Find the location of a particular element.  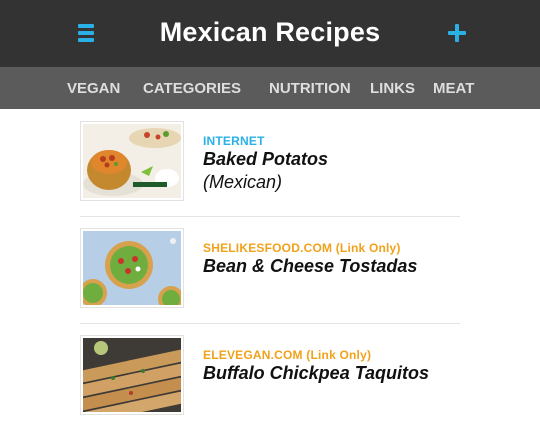

recipe-source: ELEVEGAN.COM (Link Only) is located at coordinates (287, 355).